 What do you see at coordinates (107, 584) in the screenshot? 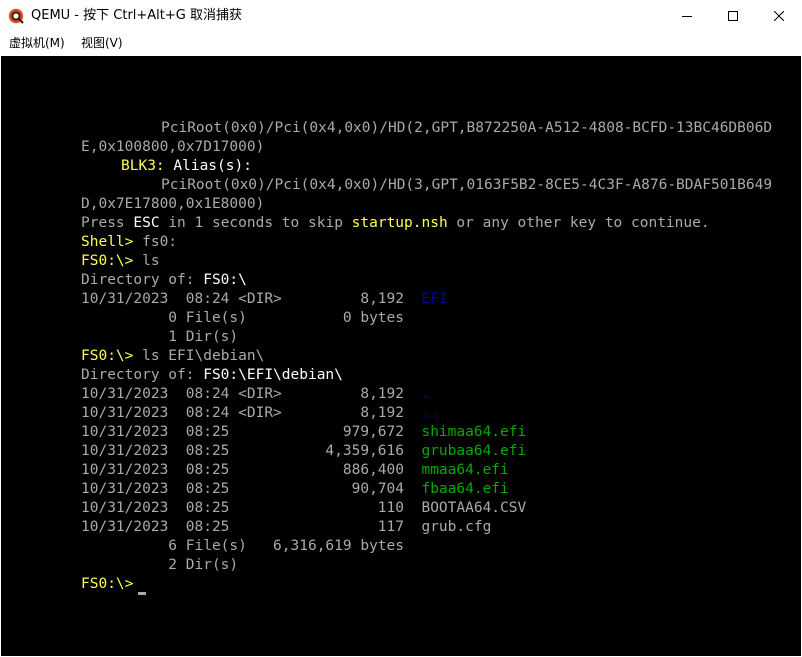
I see `shell-prompt: FS0:\>` at bounding box center [107, 584].